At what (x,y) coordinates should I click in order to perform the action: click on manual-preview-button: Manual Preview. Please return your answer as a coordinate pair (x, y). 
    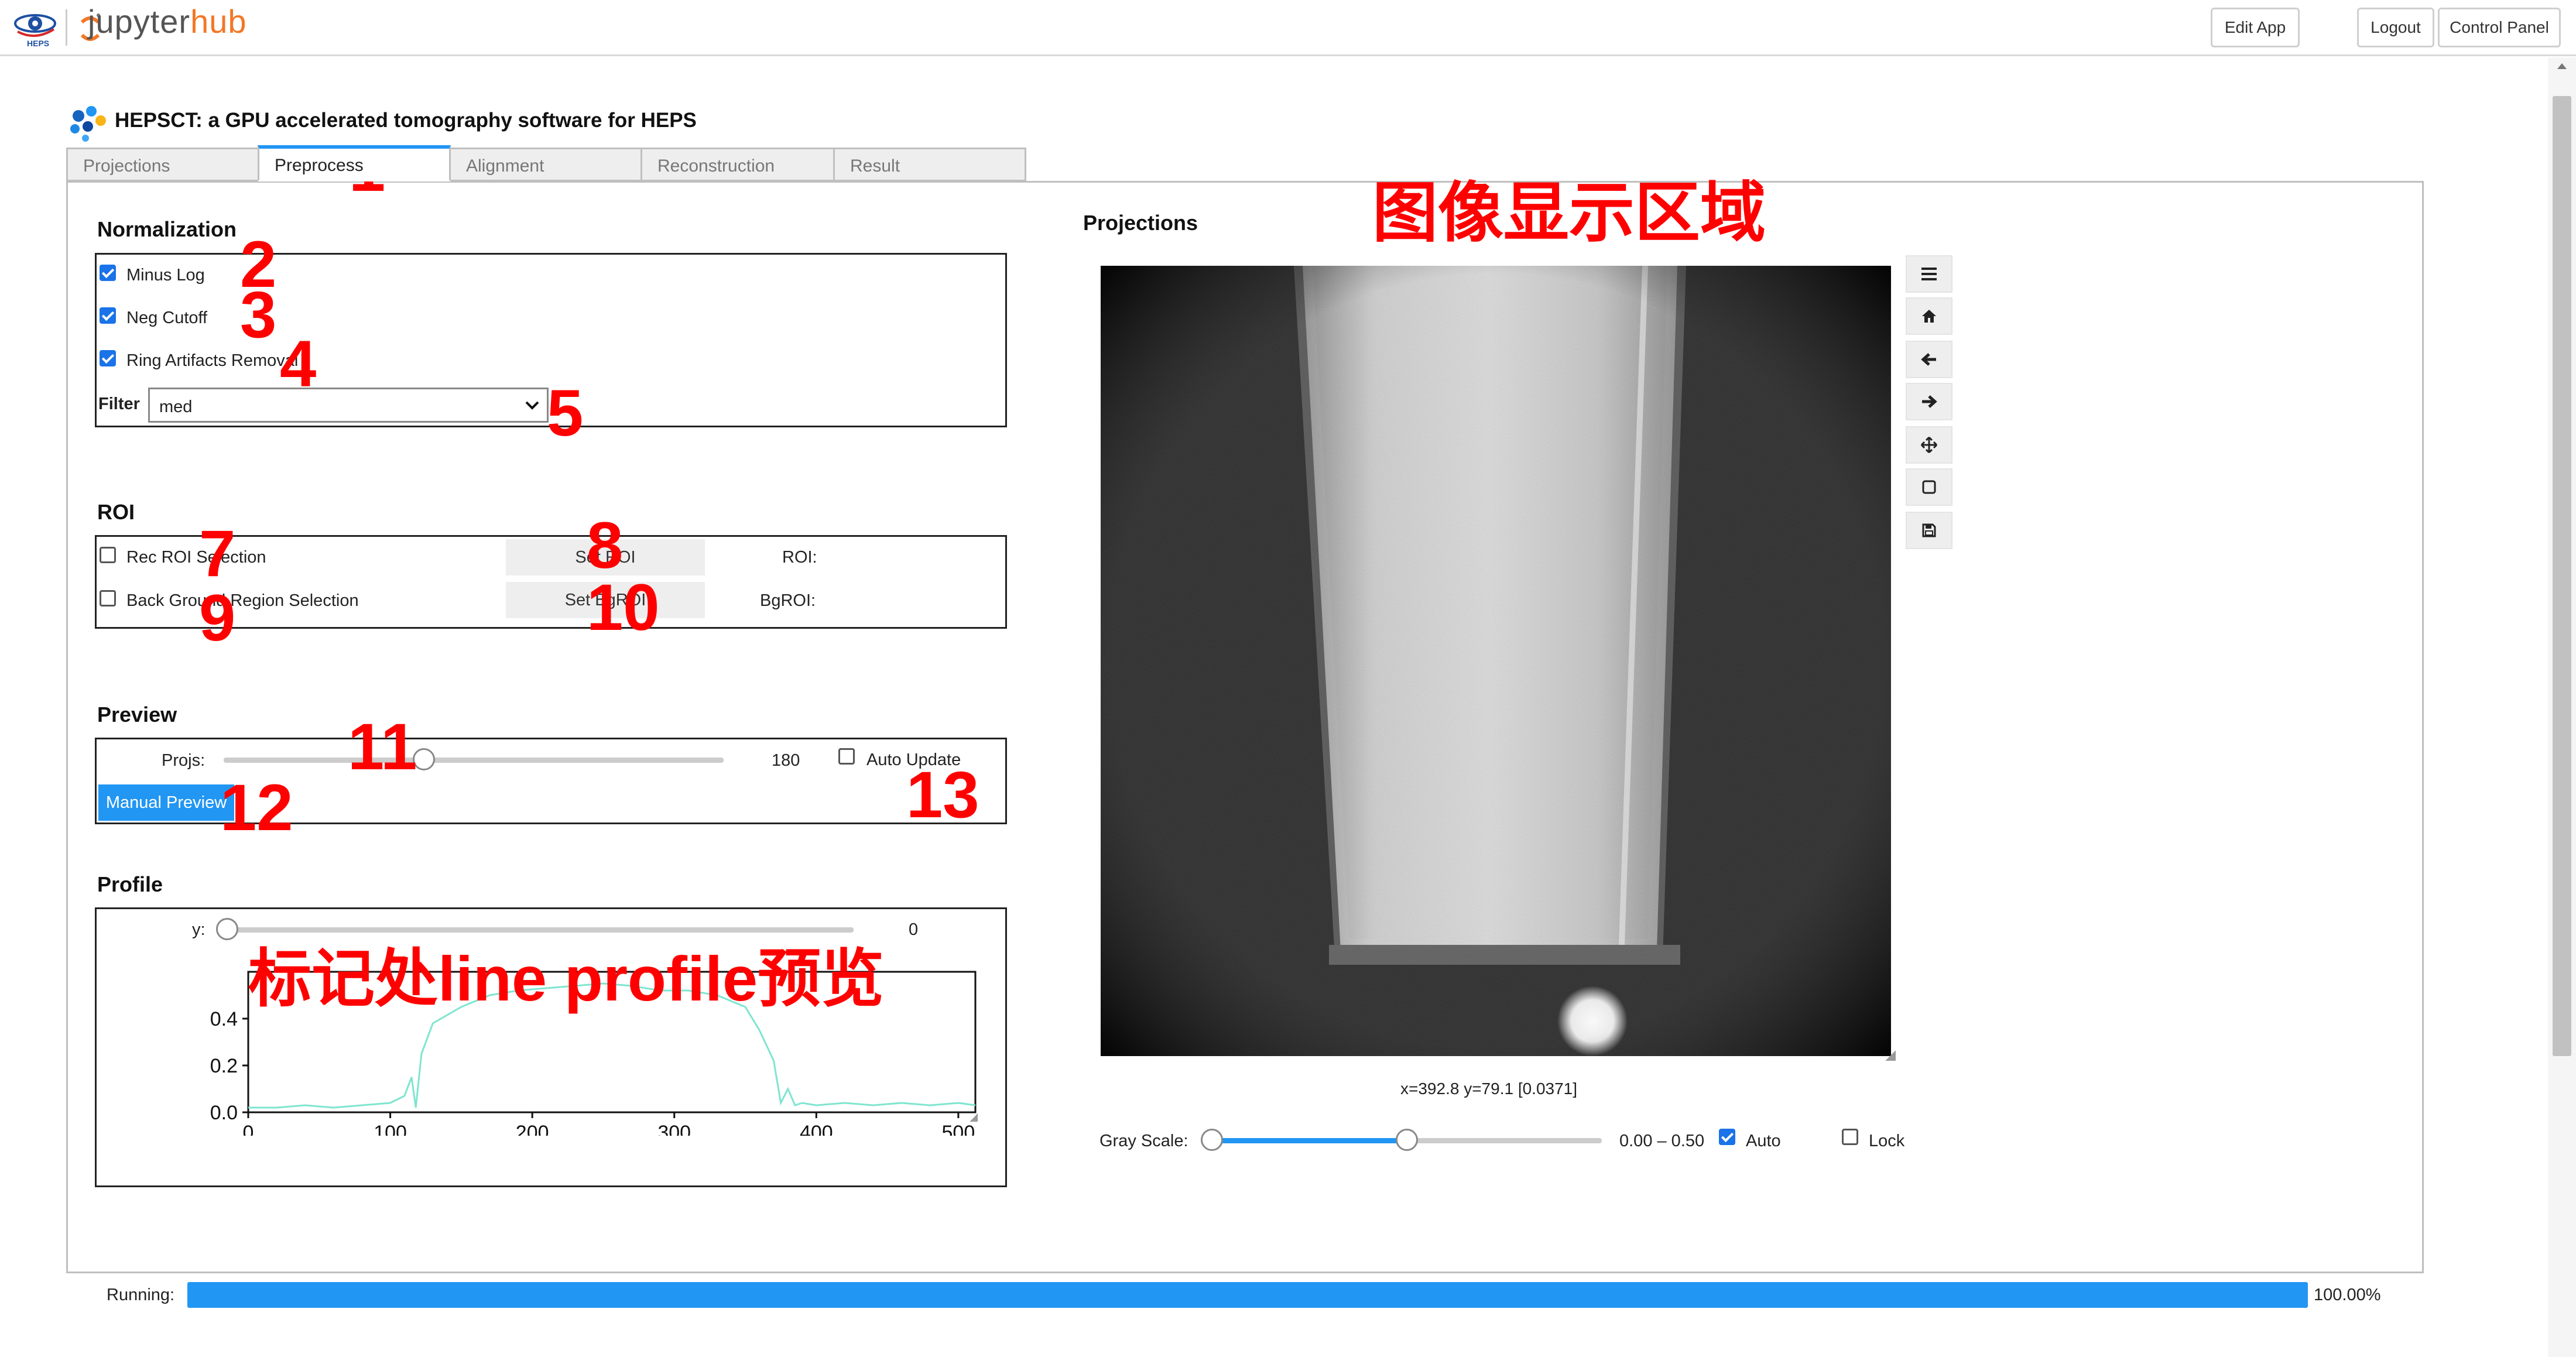
    Looking at the image, I should click on (166, 802).